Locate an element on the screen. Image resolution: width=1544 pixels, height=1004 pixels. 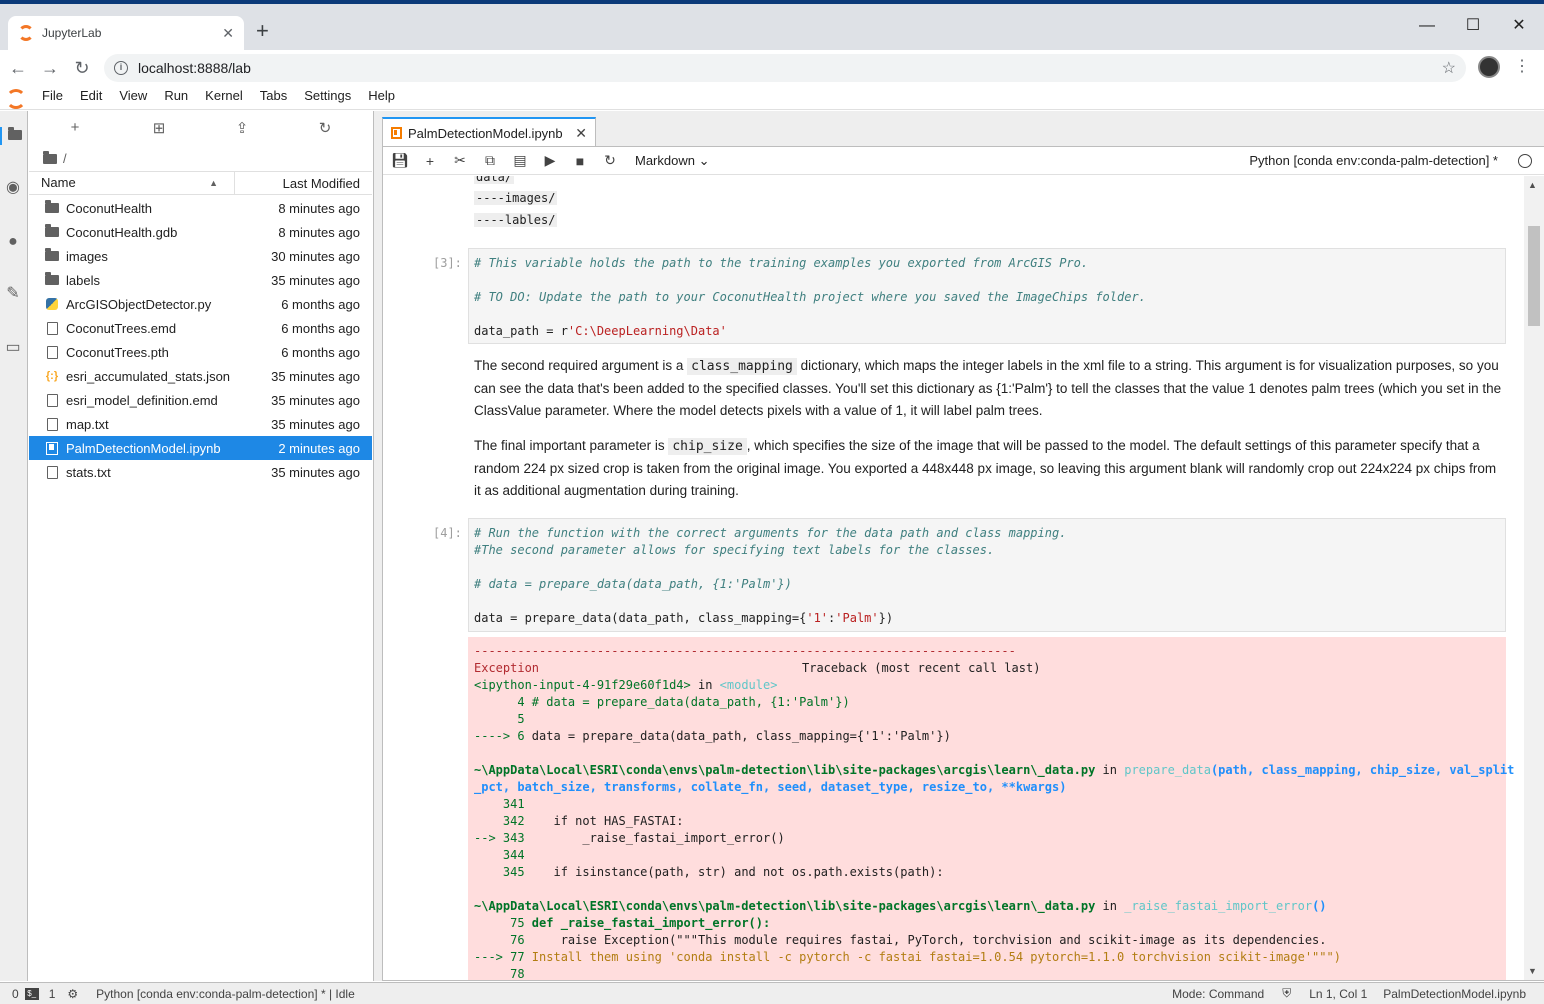
stop-icon: ■ is located at coordinates (580, 161).